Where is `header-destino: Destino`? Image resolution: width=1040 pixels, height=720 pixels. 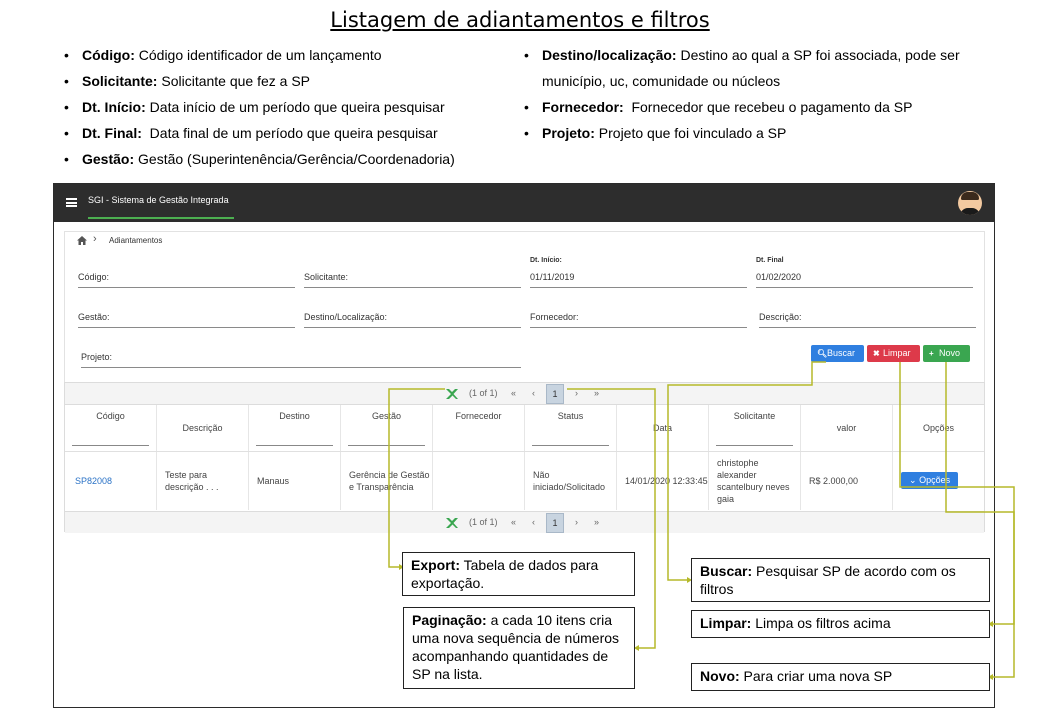
header-destino: Destino is located at coordinates (295, 428).